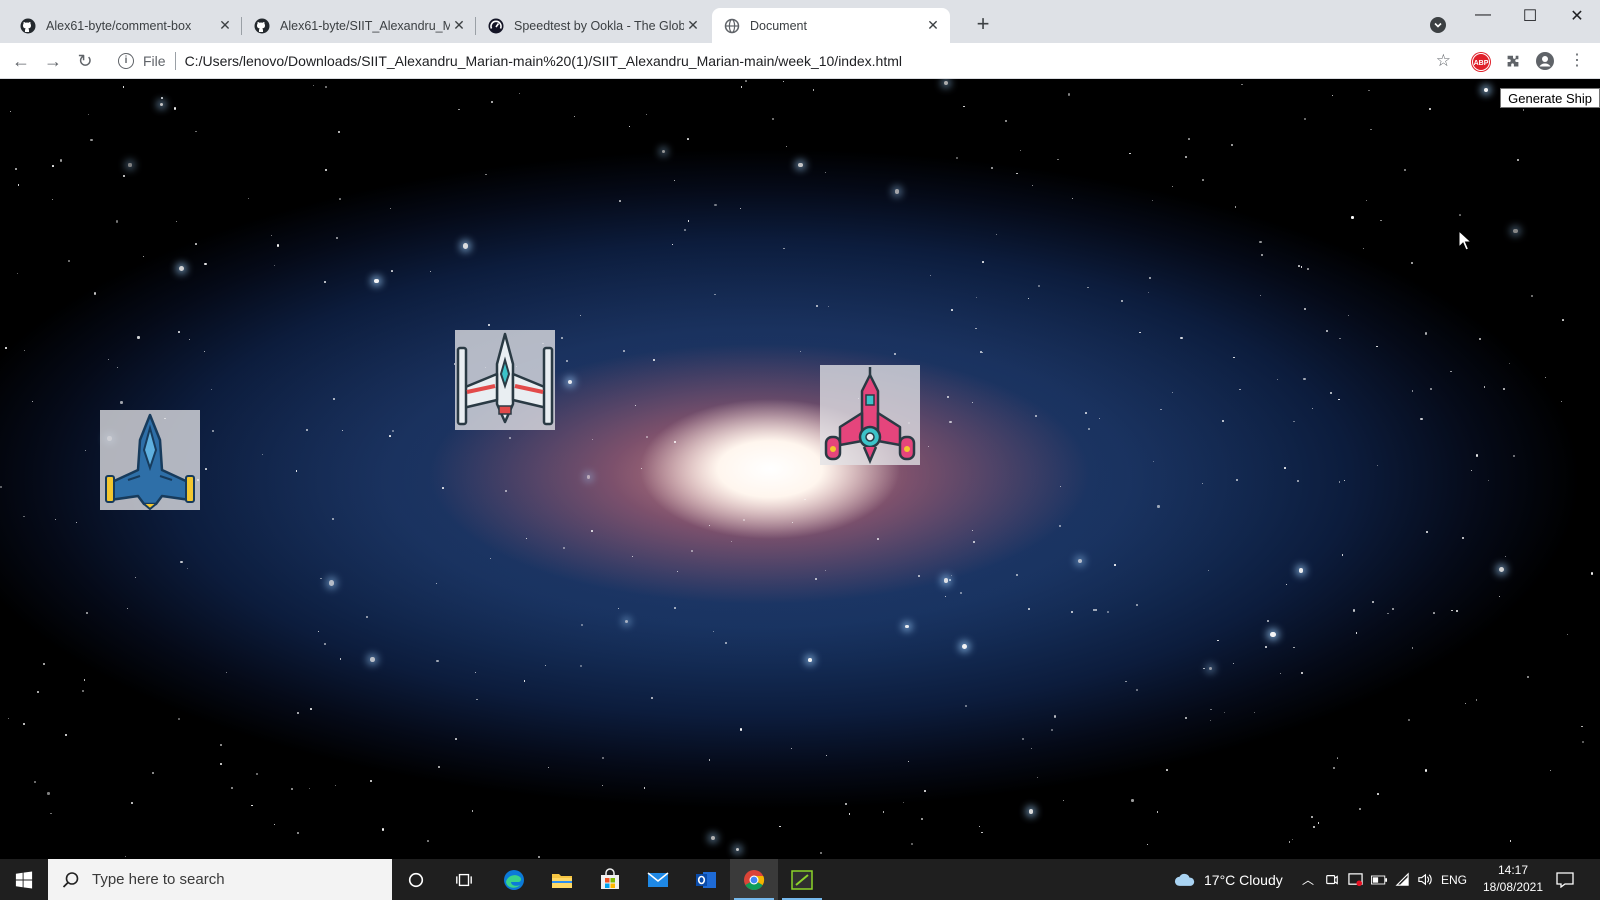 The height and width of the screenshot is (900, 1600). What do you see at coordinates (1402, 879) in the screenshot?
I see `wifi-icon` at bounding box center [1402, 879].